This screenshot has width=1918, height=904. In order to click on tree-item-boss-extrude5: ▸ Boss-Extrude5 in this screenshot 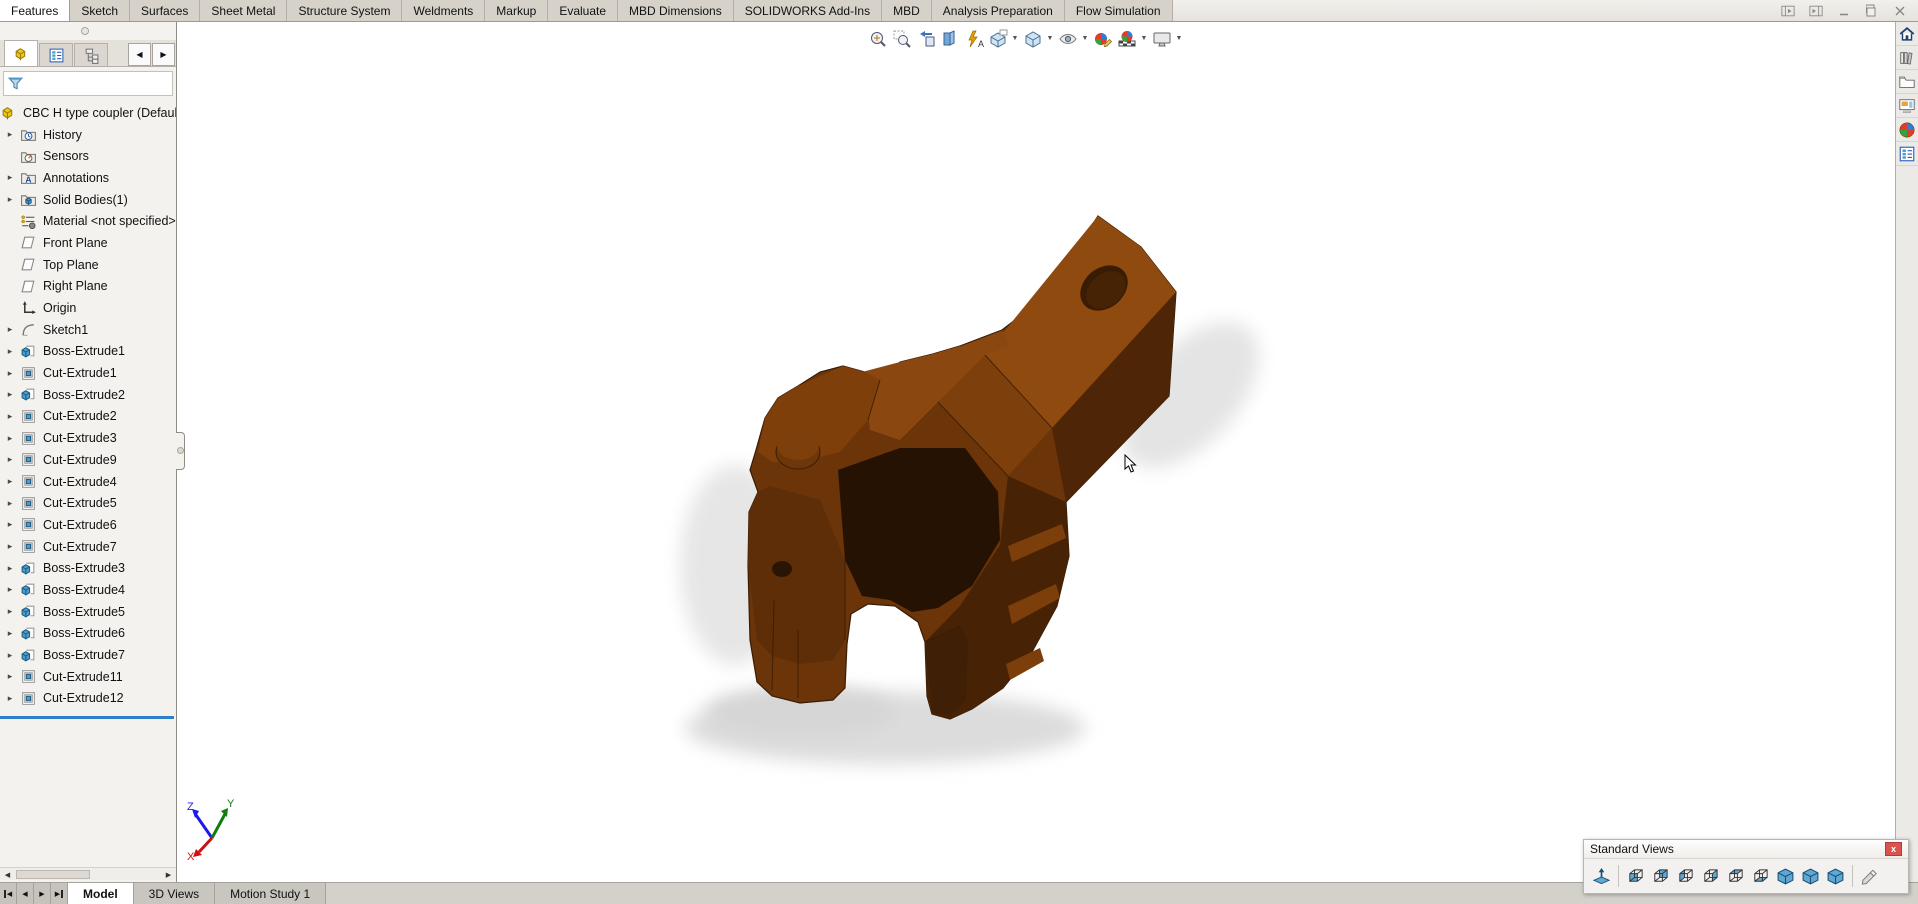, I will do `click(88, 612)`.